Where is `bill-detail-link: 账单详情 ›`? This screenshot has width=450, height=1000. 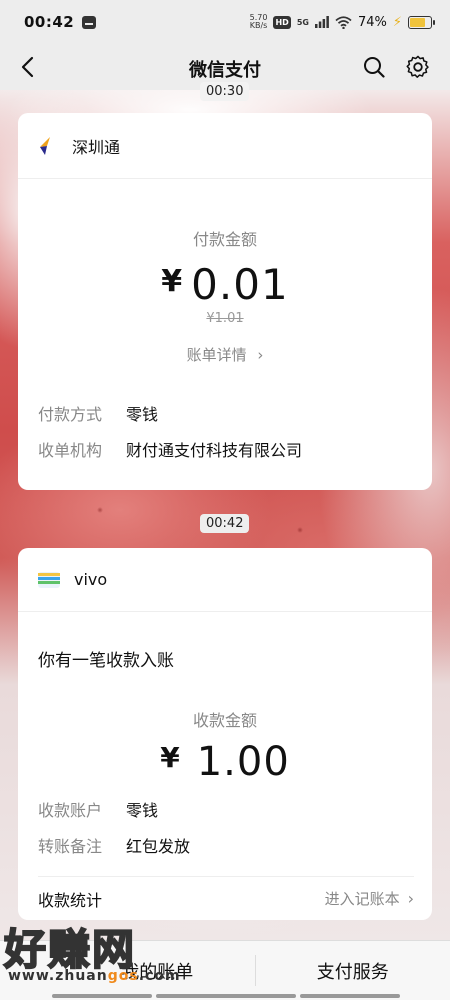 bill-detail-link: 账单详情 › is located at coordinates (225, 354).